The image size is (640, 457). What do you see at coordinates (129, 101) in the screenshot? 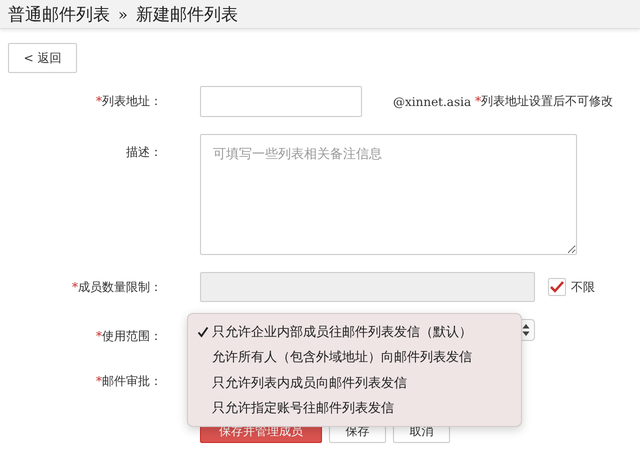
I see `field-label: *列表地址：` at bounding box center [129, 101].